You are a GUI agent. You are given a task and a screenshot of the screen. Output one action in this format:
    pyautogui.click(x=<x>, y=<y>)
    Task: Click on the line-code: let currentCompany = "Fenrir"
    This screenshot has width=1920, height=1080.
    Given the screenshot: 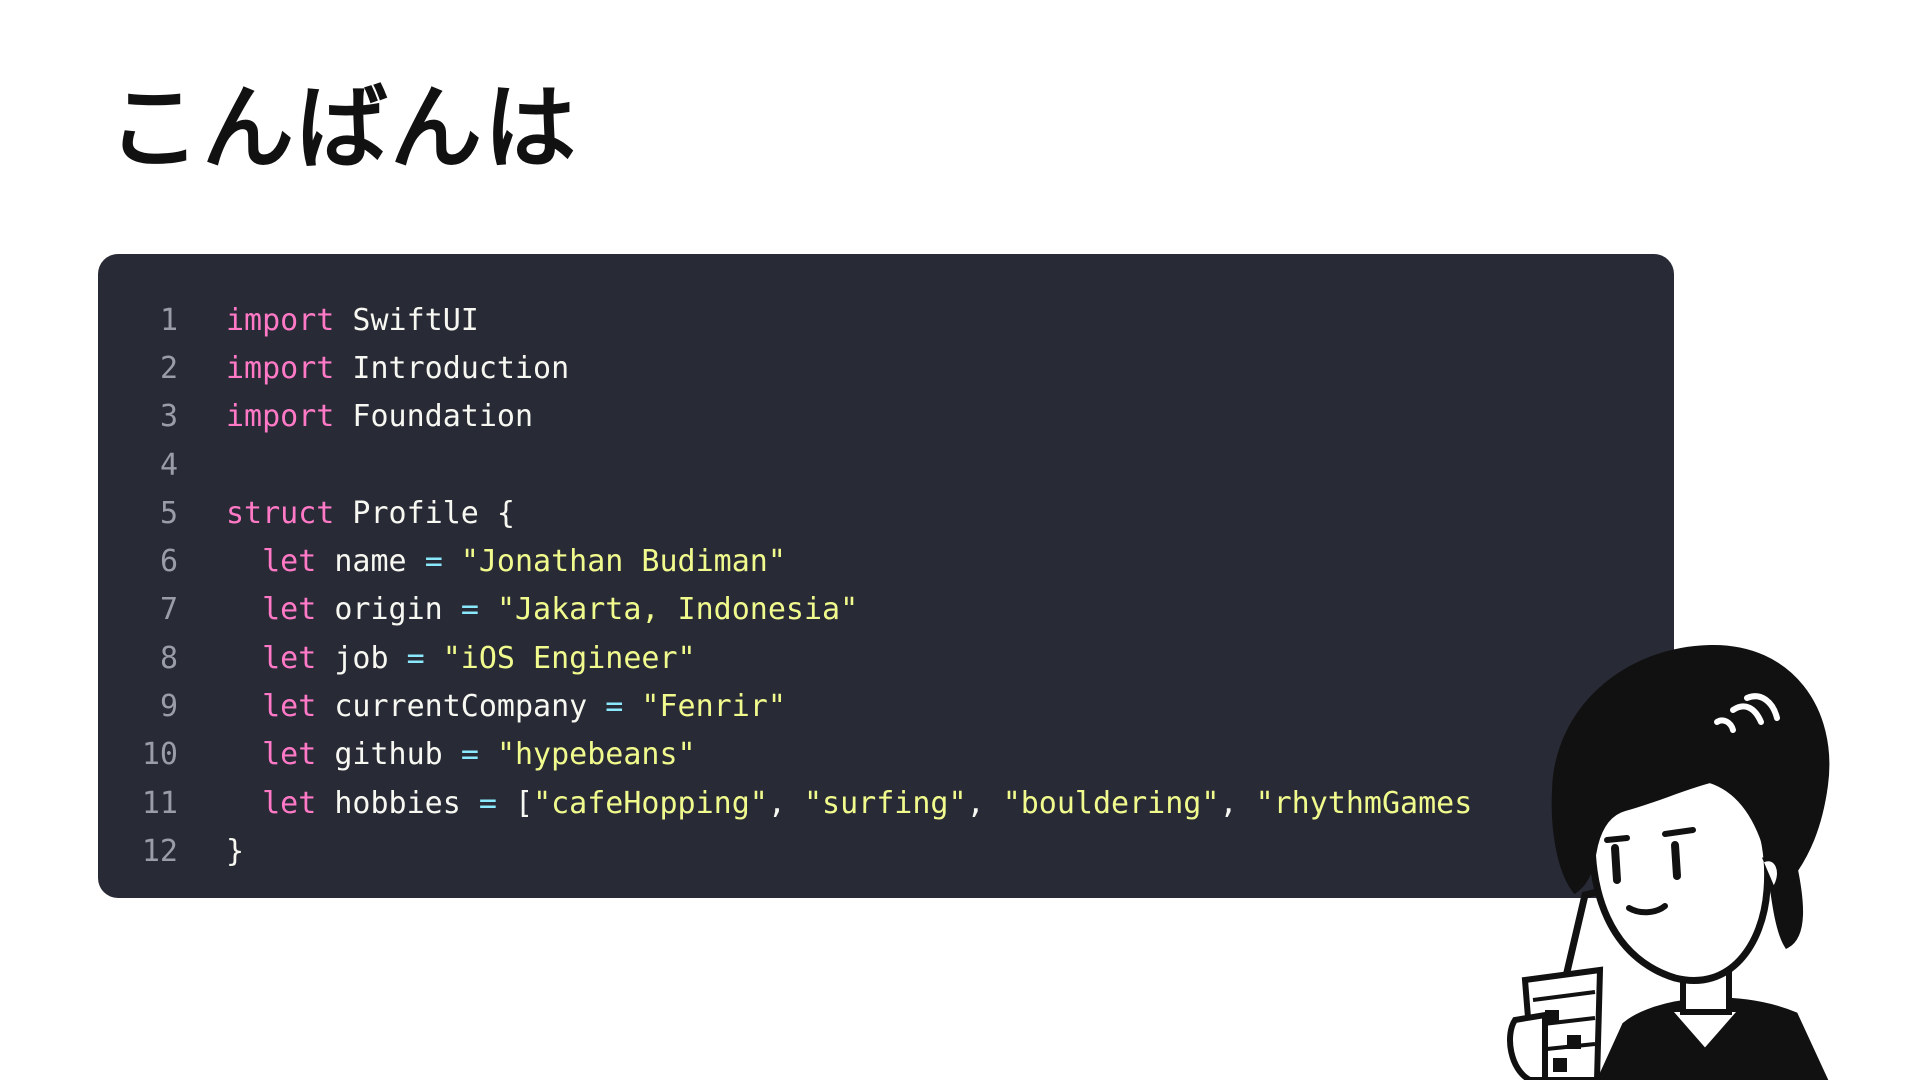 What is the action you would take?
    pyautogui.click(x=506, y=706)
    